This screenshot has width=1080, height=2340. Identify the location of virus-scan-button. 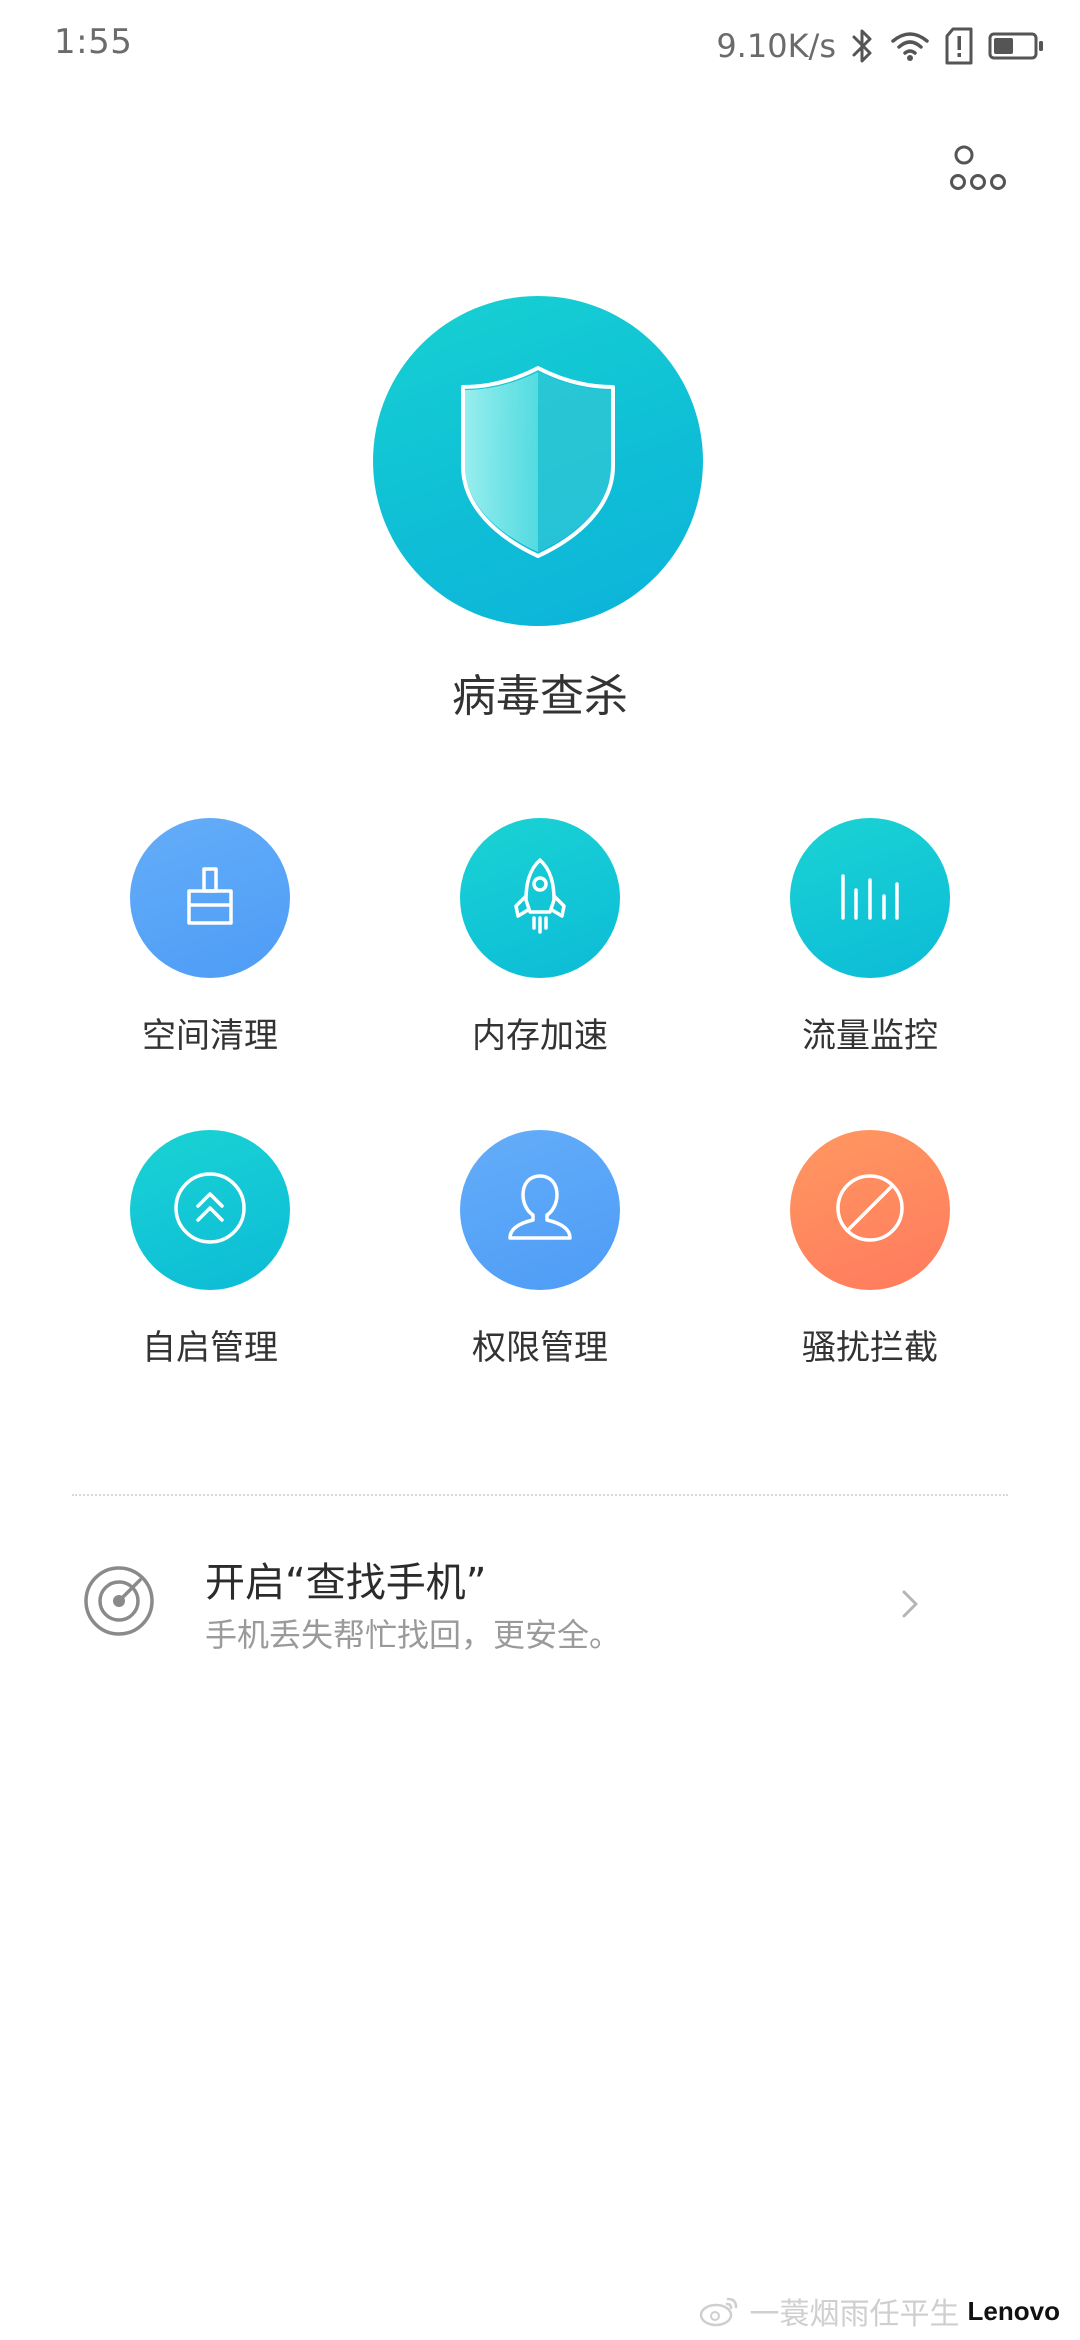
(538, 461).